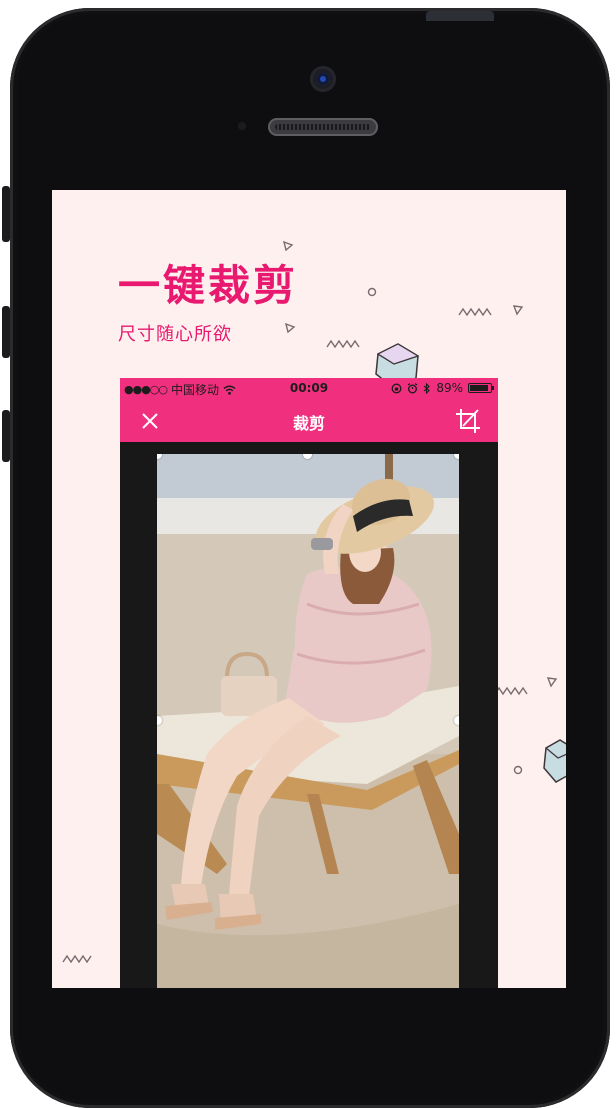 The height and width of the screenshot is (1108, 616). What do you see at coordinates (208, 285) in the screenshot?
I see `promo-headline: 一键裁剪` at bounding box center [208, 285].